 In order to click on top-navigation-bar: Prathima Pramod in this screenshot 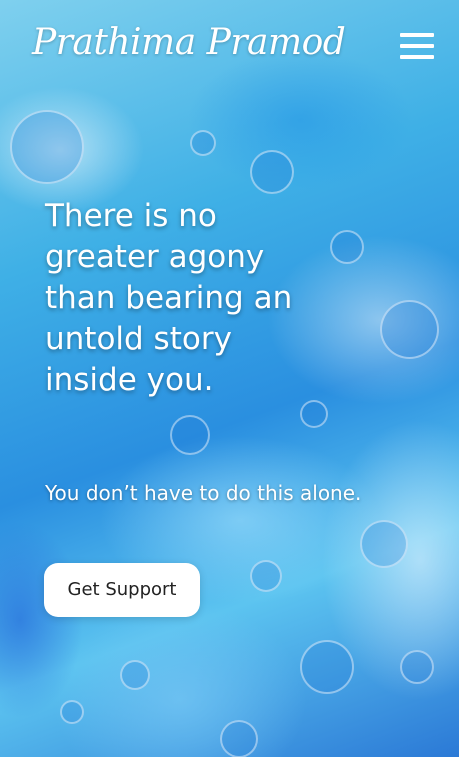, I will do `click(229, 47)`.